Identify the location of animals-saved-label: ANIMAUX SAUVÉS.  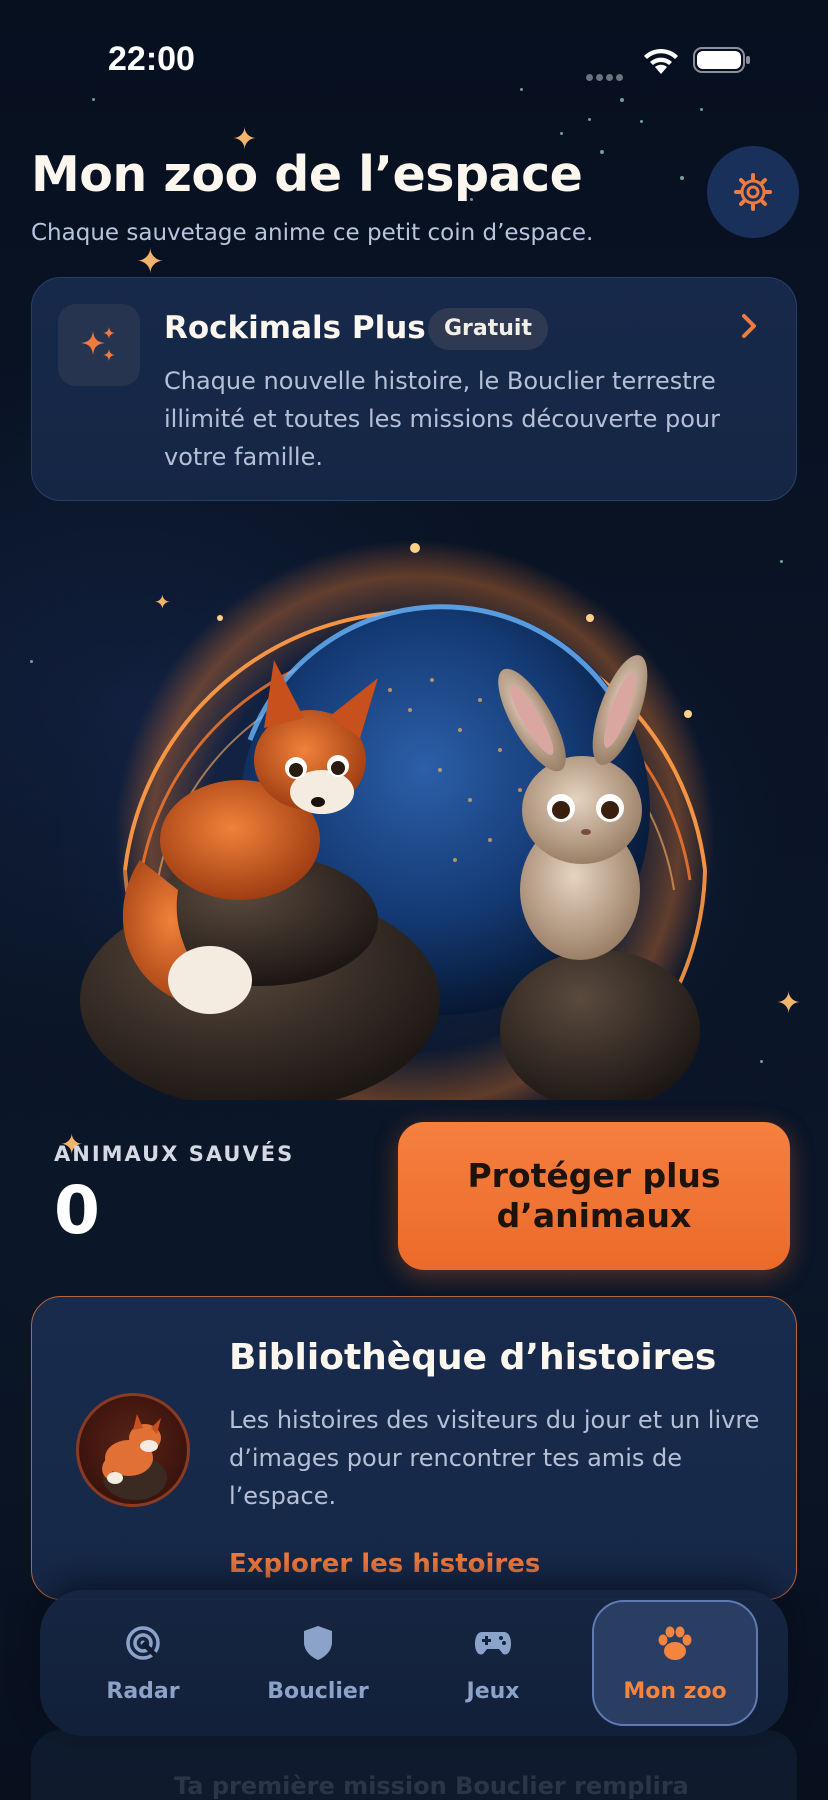
(174, 1154).